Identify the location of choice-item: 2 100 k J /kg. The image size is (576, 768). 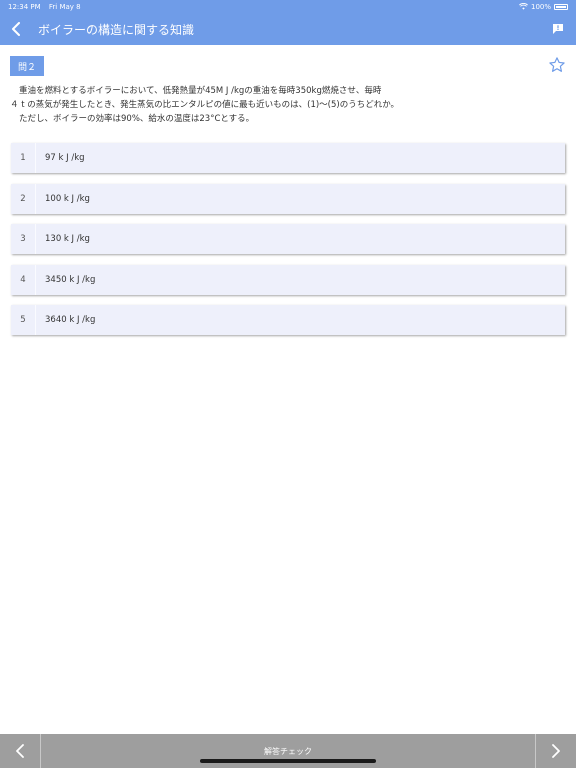
(288, 198).